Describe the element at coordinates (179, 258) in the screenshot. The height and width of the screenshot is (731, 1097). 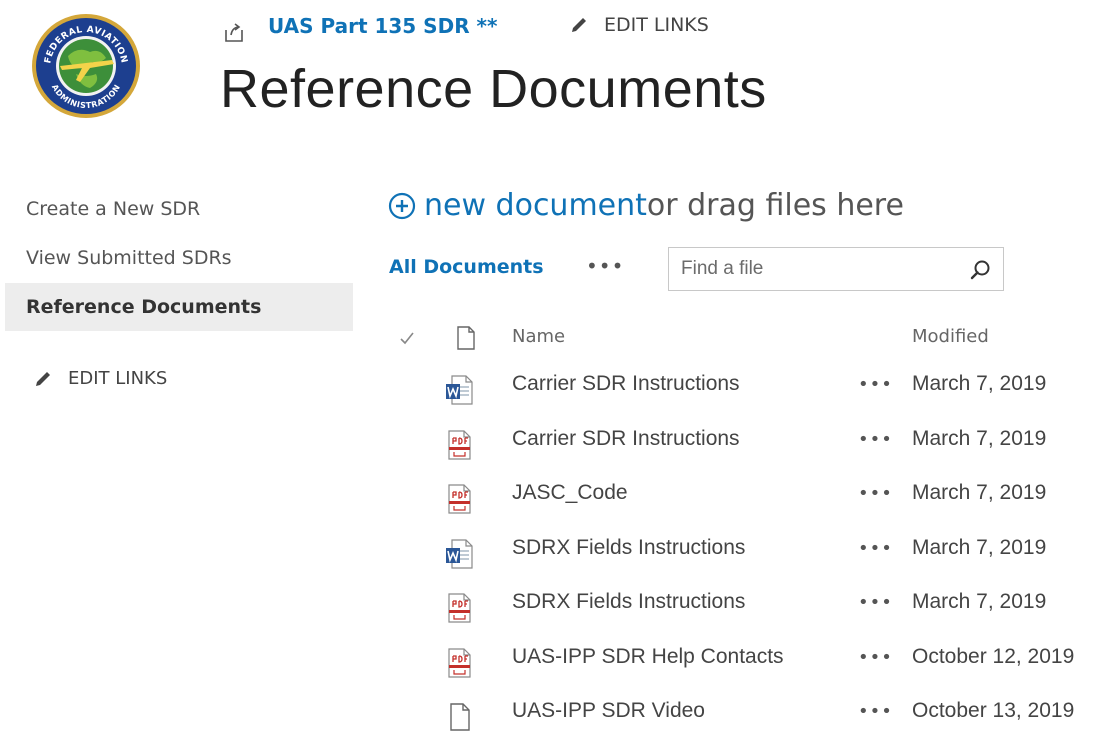
I see `nav-item-view-submitted-sdrs: View Submitted SDRs` at that location.